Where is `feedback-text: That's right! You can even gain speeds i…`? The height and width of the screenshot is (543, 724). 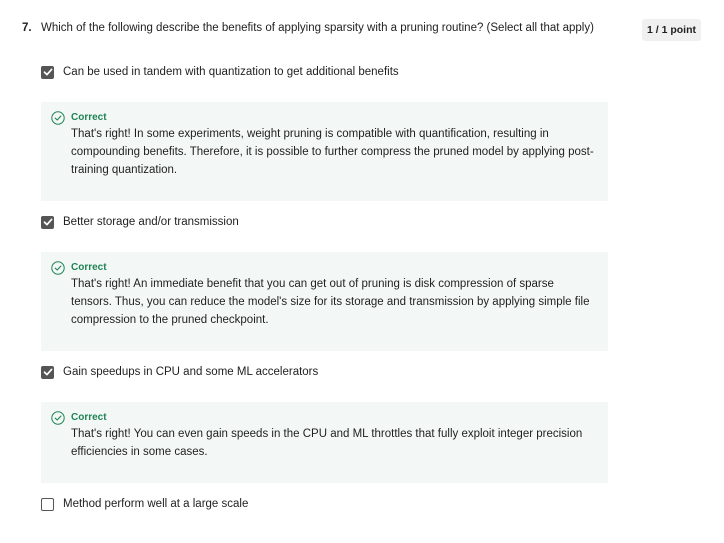 feedback-text: That's right! You can even gain speeds i… is located at coordinates (327, 443).